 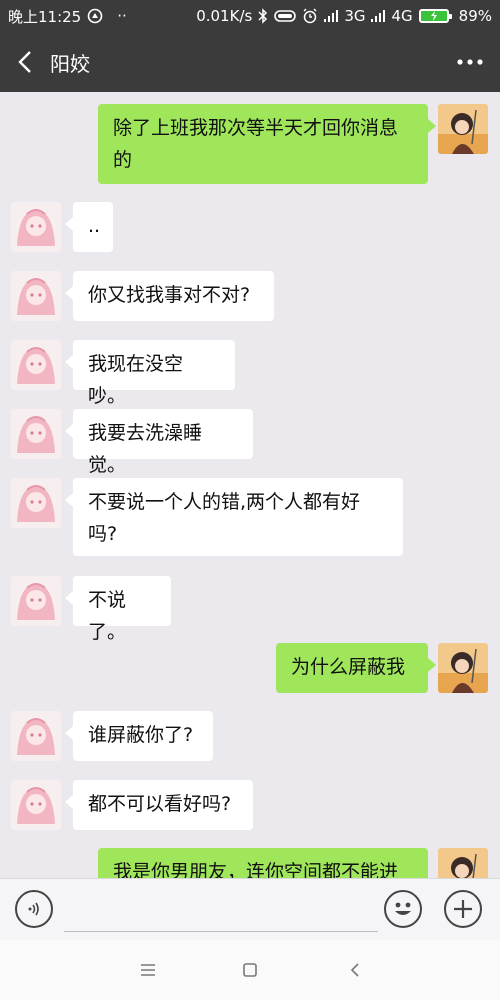 I want to click on status-bar: 晚上11:25 ·· 0.01K/s 3G 4G 89%, so click(x=250, y=16).